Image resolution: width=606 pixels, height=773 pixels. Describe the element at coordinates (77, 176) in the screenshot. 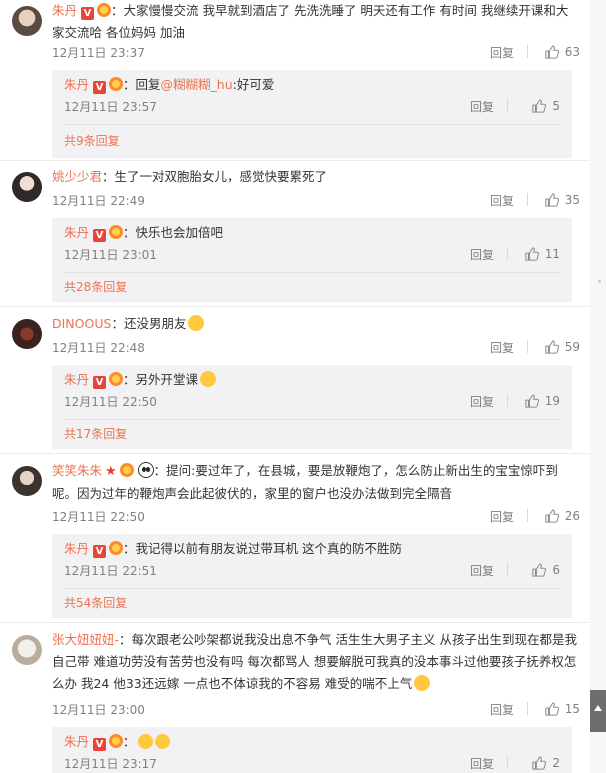

I see `username: 姚少少君` at that location.